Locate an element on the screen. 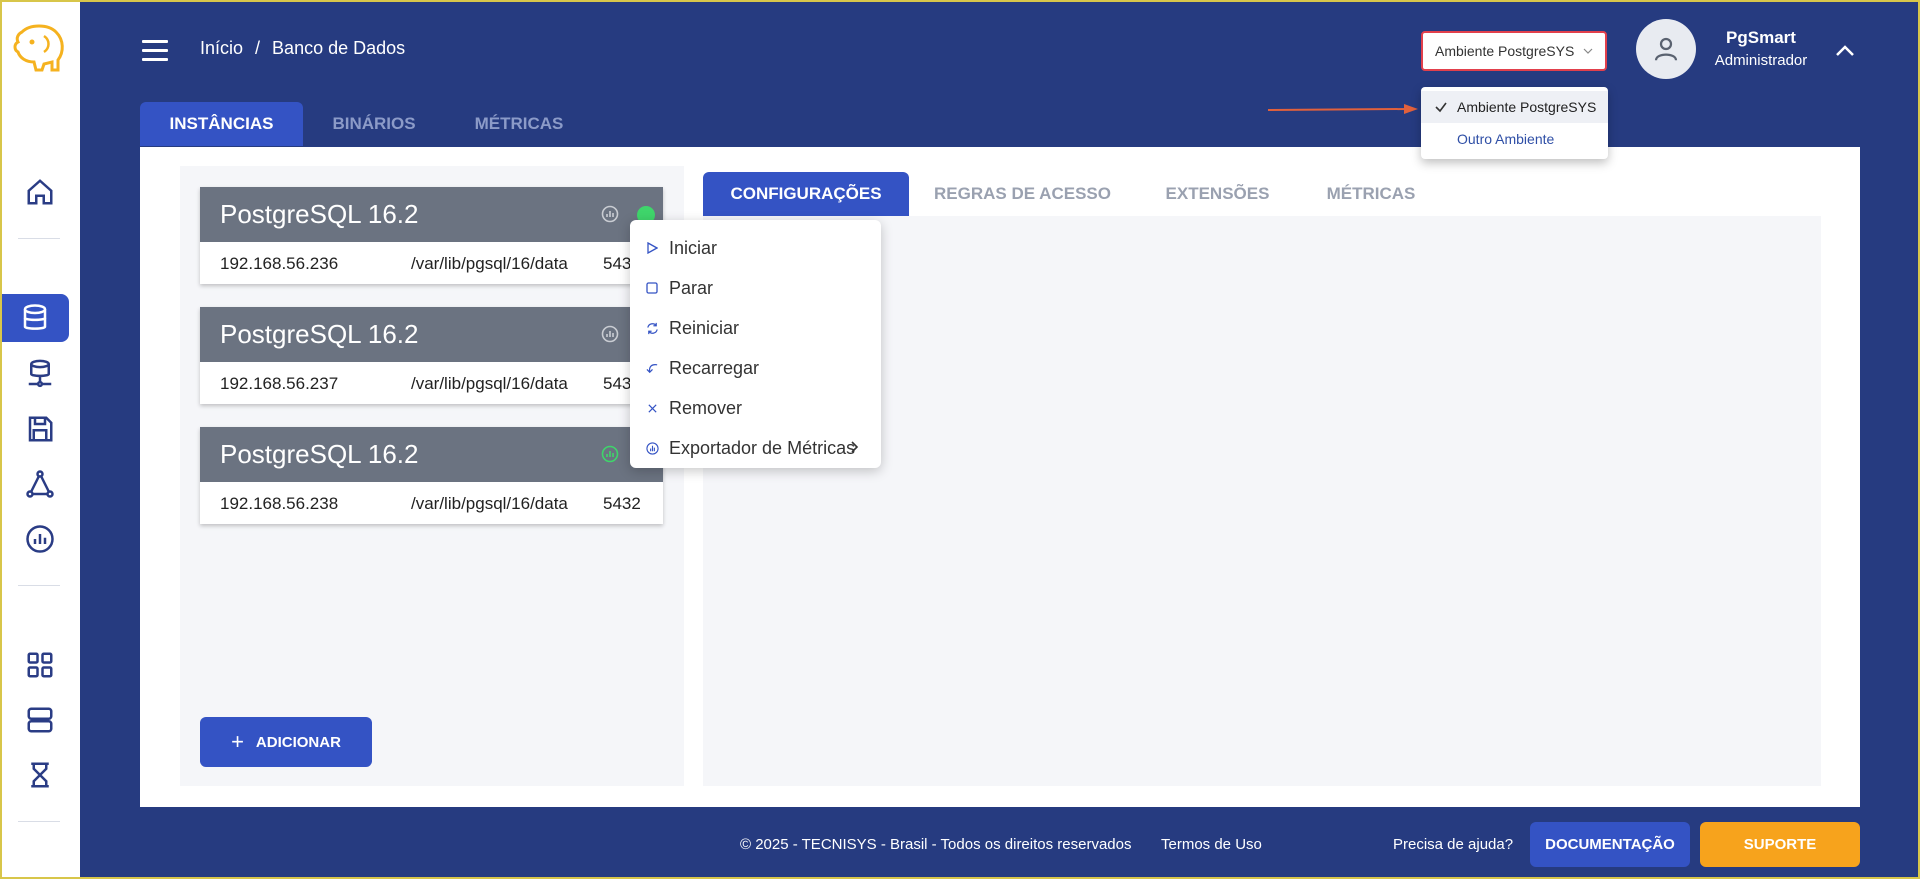 Image resolution: width=1920 pixels, height=879 pixels. plus-icon: + is located at coordinates (237, 741).